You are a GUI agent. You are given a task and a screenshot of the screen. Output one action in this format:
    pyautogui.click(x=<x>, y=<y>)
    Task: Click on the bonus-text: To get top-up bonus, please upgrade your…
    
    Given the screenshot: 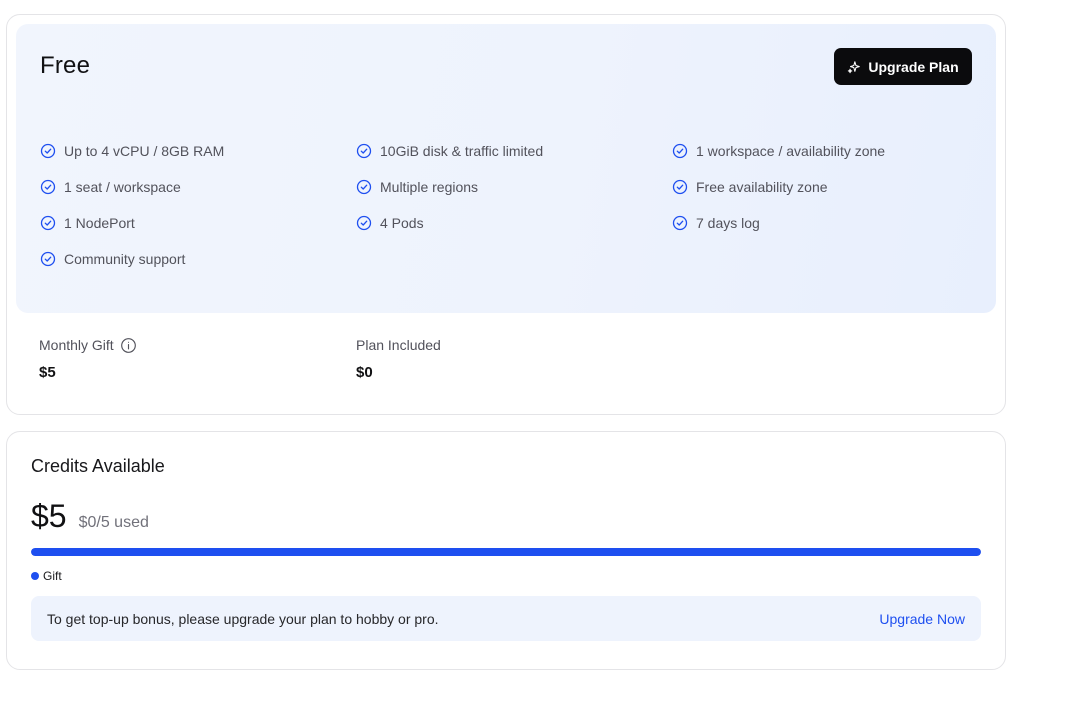 What is the action you would take?
    pyautogui.click(x=243, y=618)
    